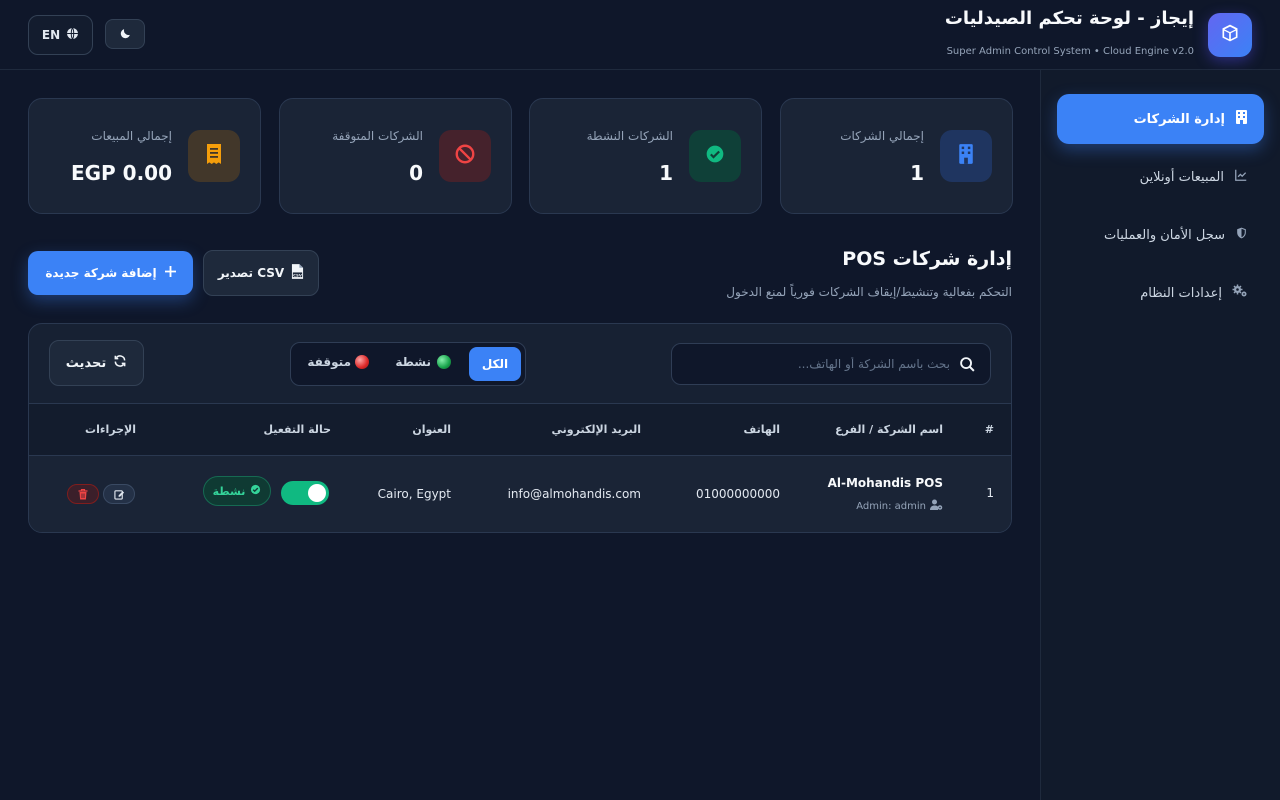 This screenshot has width=1280, height=800. I want to click on stat-label: إجمالي المبيعات, so click(131, 136).